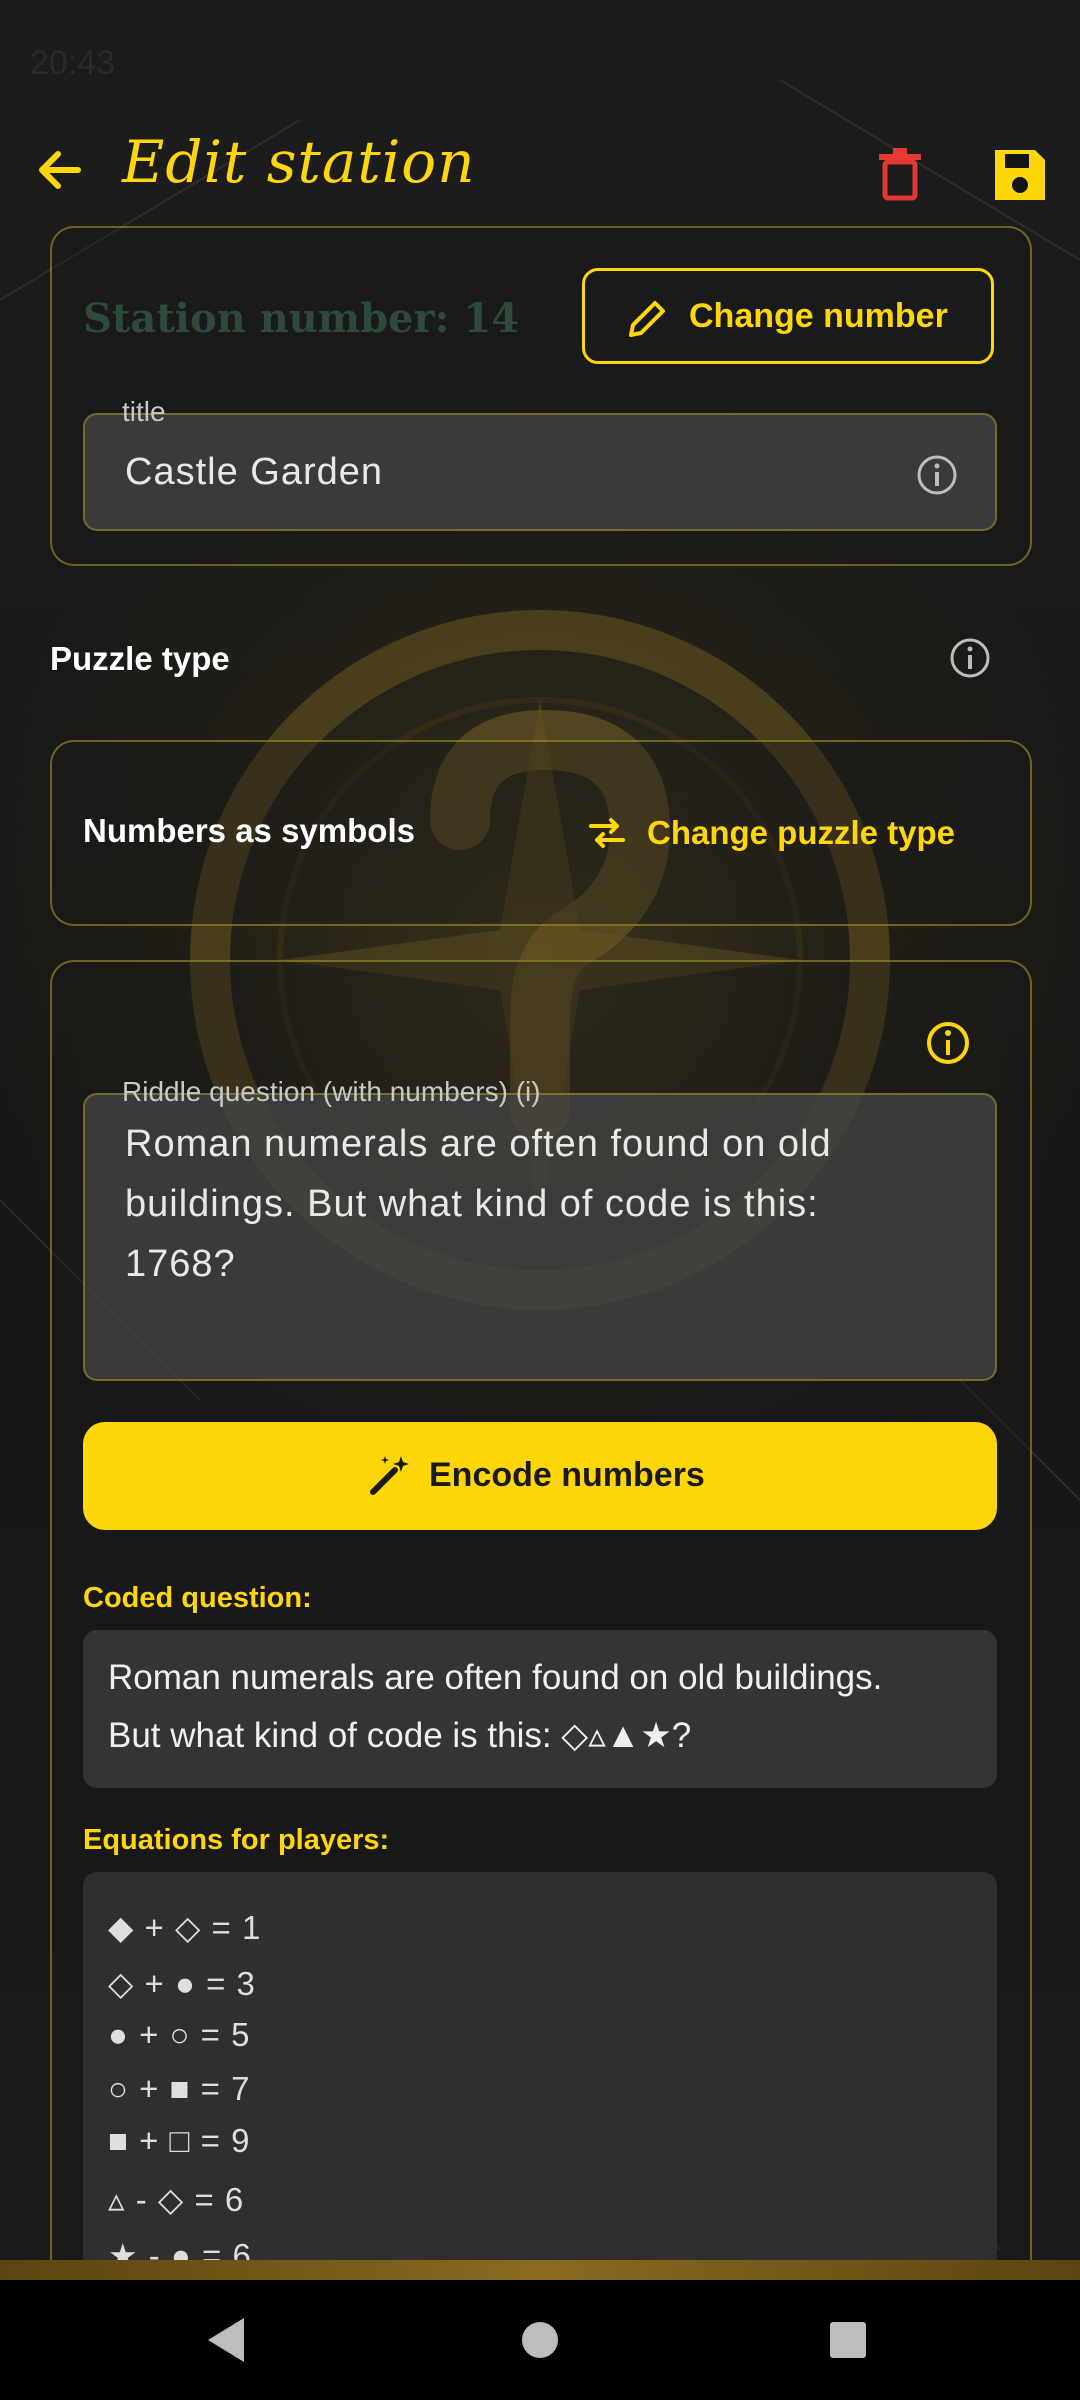 The image size is (1080, 2400). What do you see at coordinates (185, 1927) in the screenshot?
I see `equation-item: ◆ + ◇ = 1` at bounding box center [185, 1927].